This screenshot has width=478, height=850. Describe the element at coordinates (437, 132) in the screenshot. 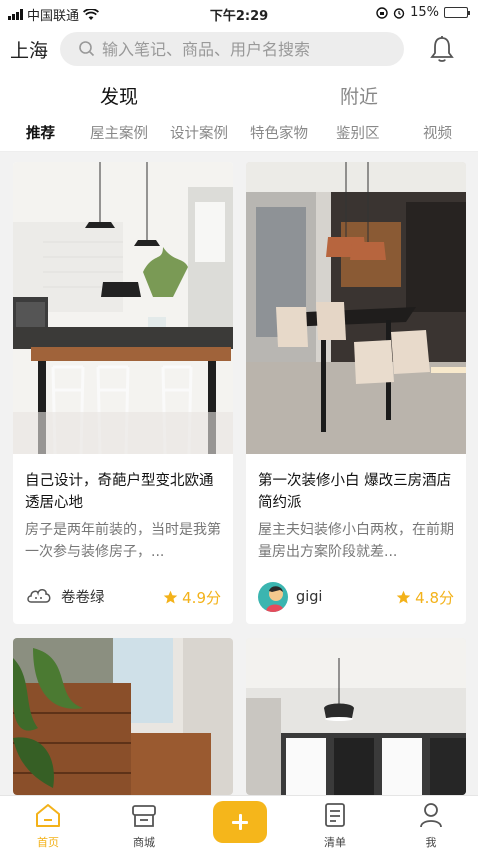

I see `tab-video: 视频` at that location.